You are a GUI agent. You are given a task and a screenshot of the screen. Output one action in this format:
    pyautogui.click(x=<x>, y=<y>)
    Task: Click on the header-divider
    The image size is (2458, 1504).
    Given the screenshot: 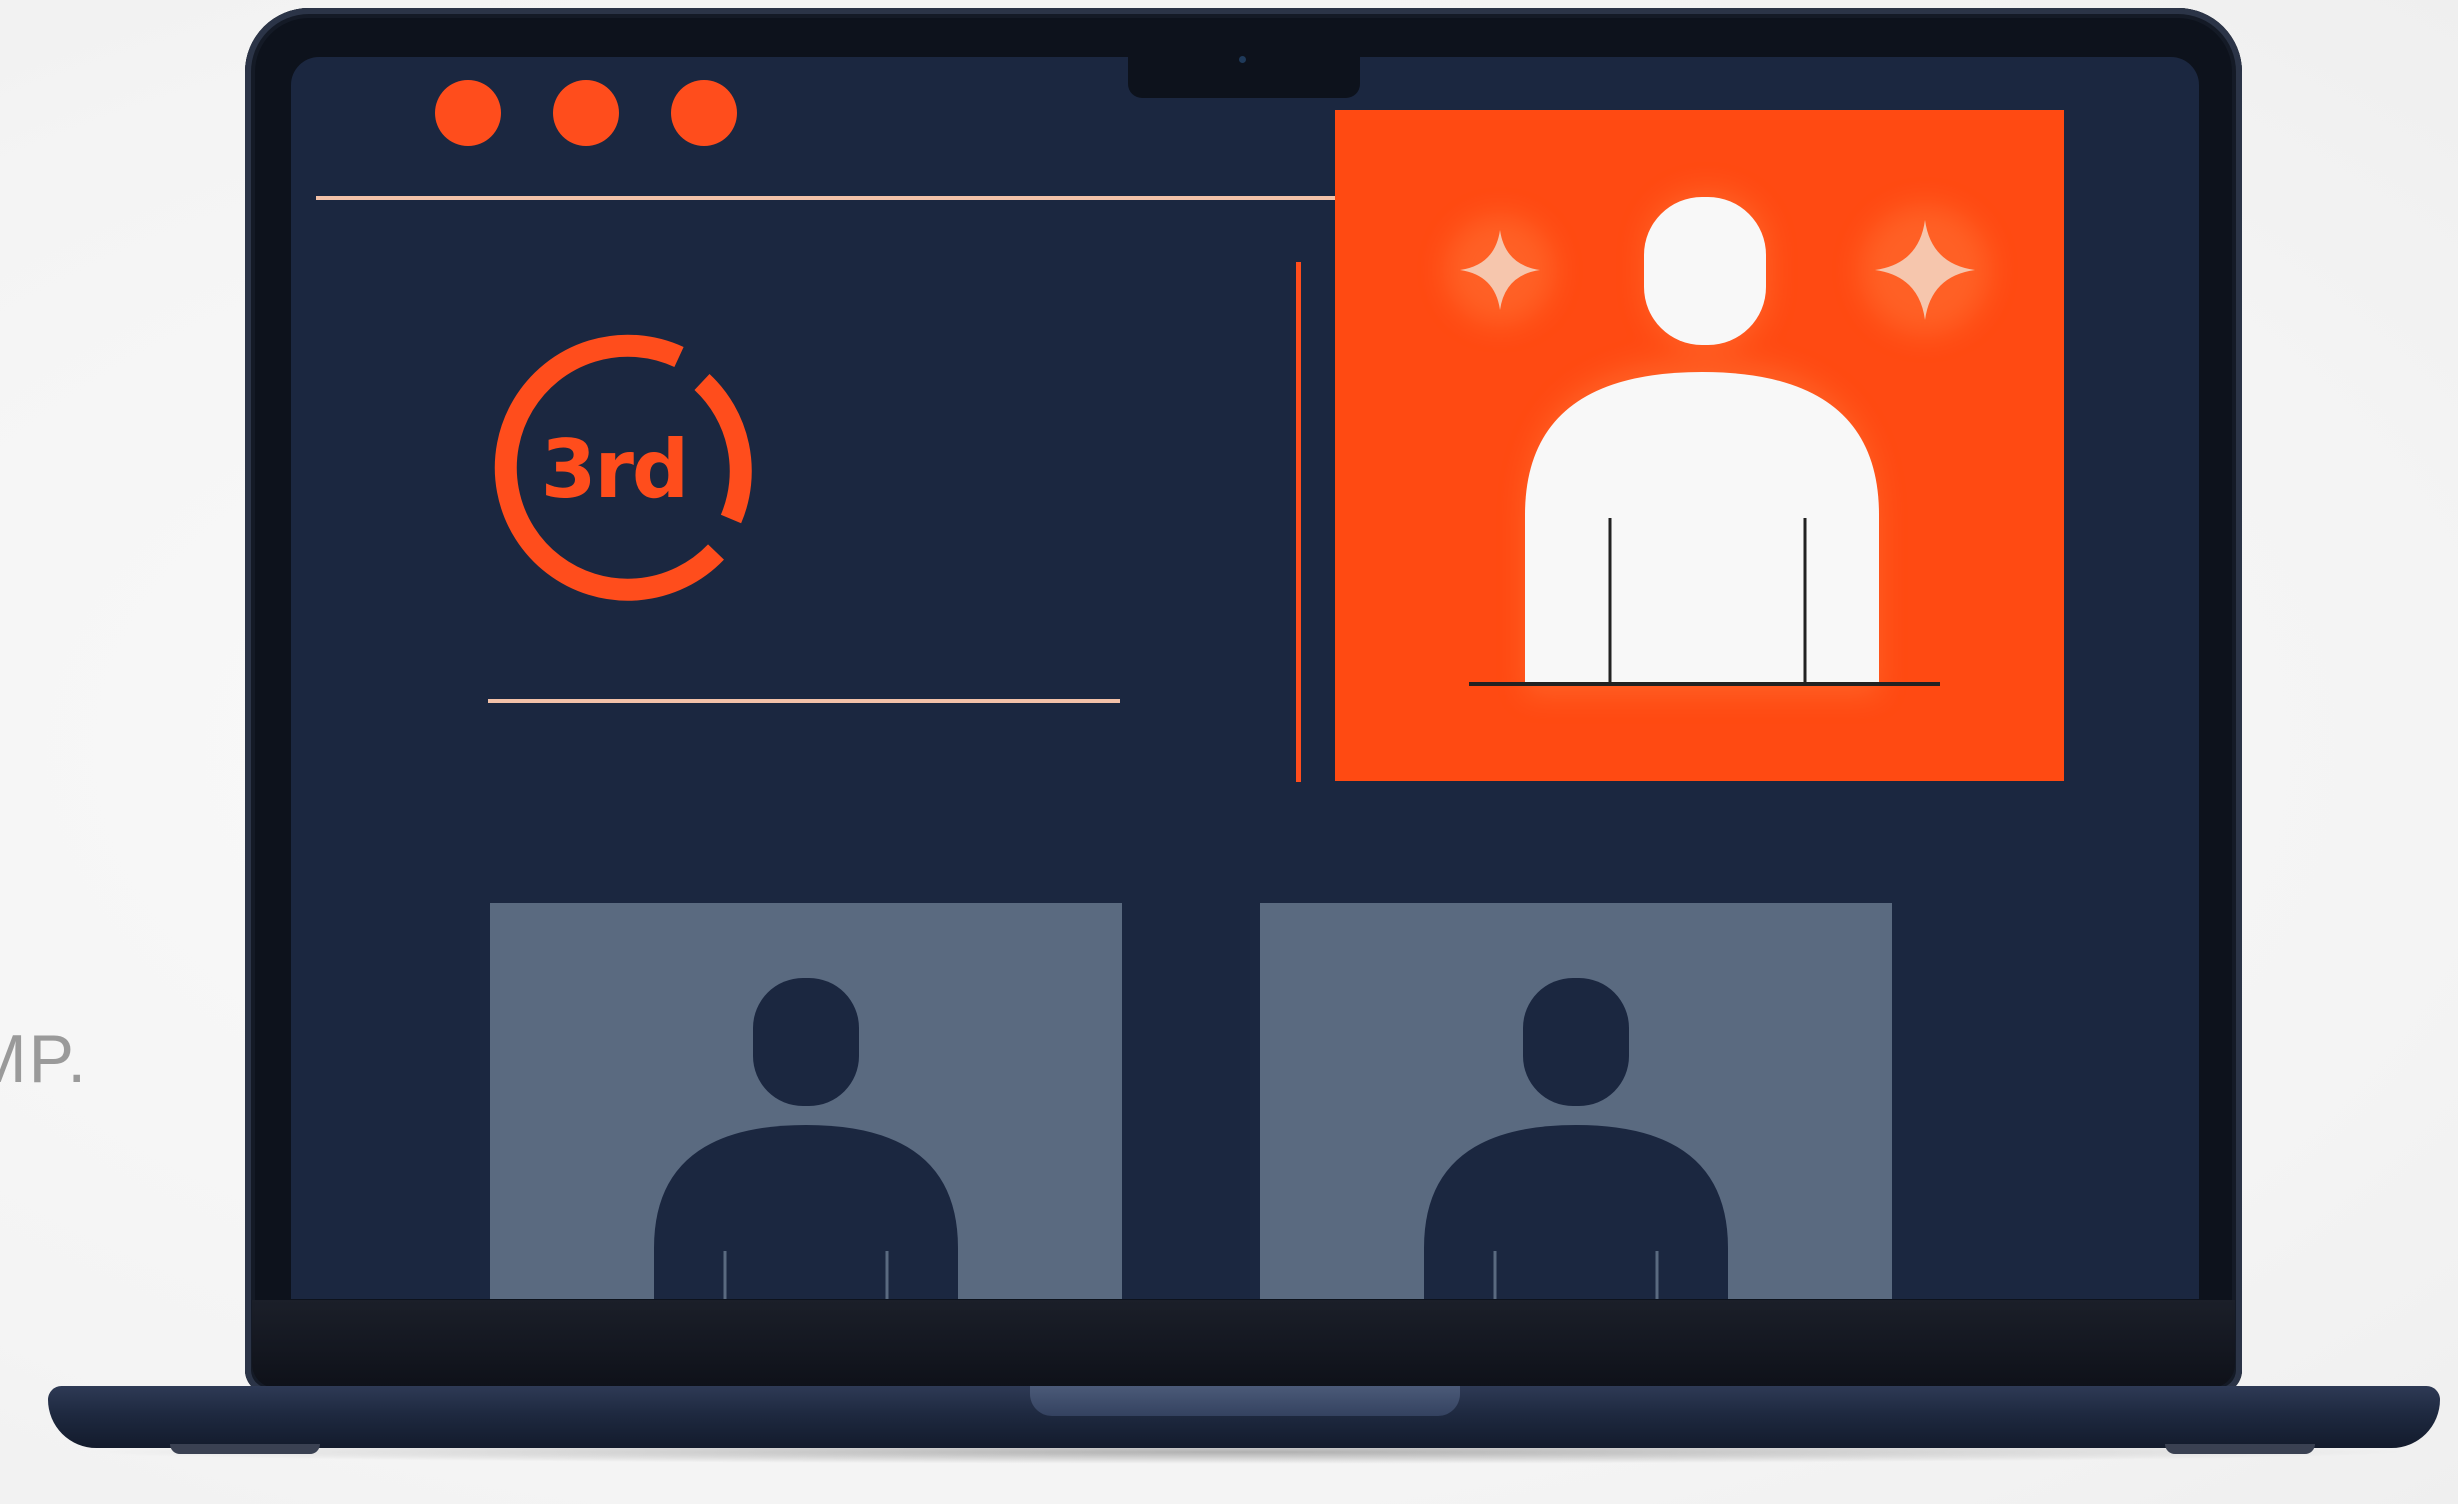 What is the action you would take?
    pyautogui.click(x=843, y=198)
    